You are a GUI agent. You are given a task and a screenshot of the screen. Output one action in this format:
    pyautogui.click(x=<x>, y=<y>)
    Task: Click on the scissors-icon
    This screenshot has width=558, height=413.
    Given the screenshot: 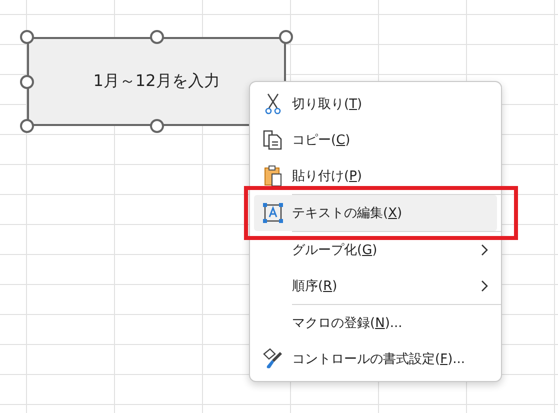 What is the action you would take?
    pyautogui.click(x=273, y=104)
    